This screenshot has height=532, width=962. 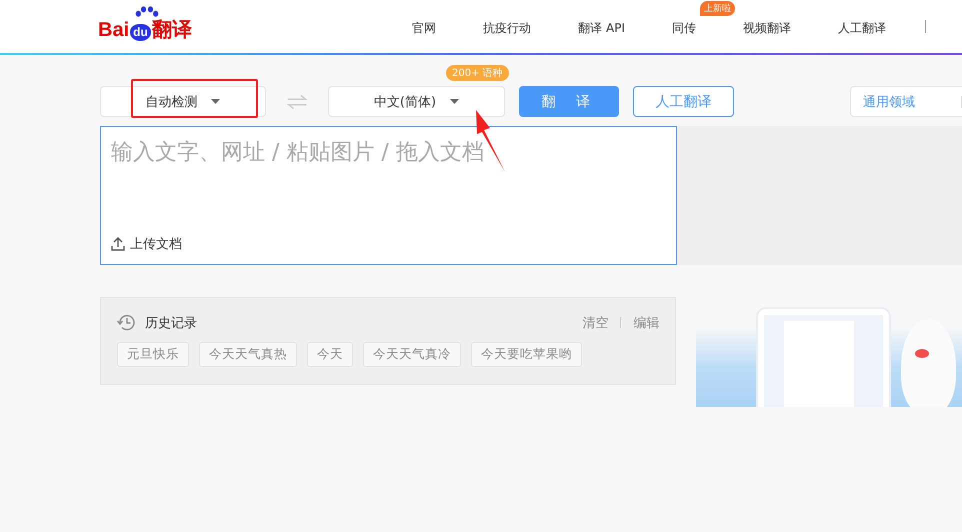 What do you see at coordinates (684, 28) in the screenshot?
I see `nav-link: 同传` at bounding box center [684, 28].